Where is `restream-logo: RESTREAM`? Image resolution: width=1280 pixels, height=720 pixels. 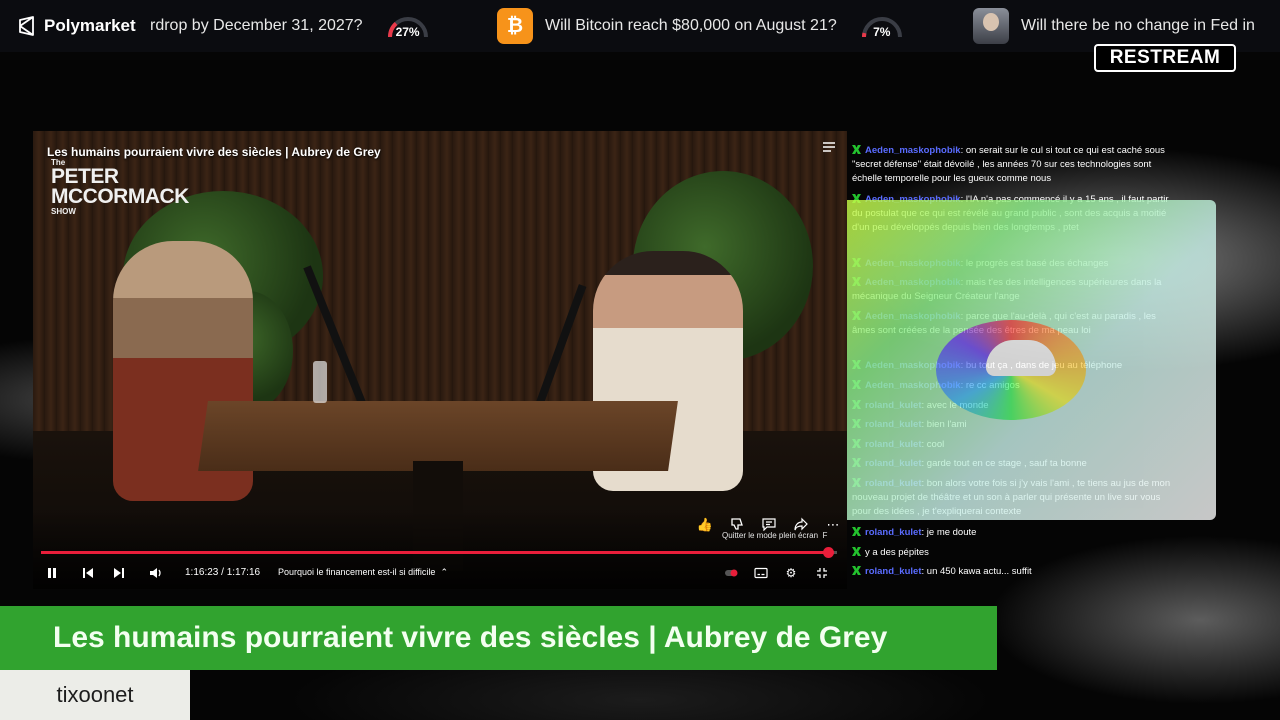 restream-logo: RESTREAM is located at coordinates (1165, 58).